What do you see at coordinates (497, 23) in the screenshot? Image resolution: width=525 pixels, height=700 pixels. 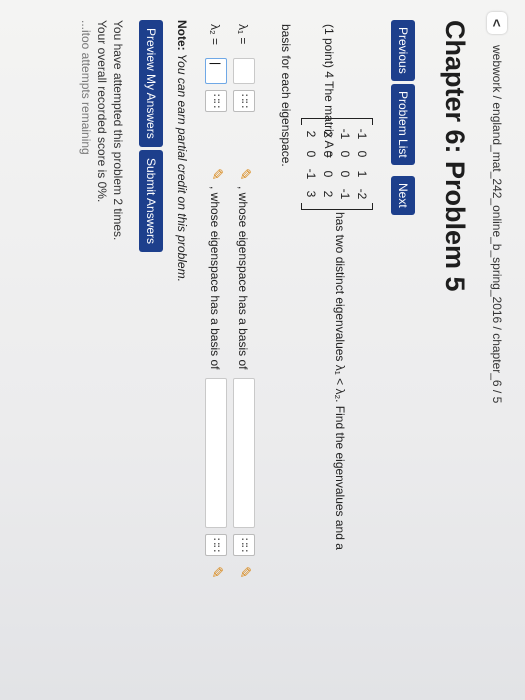 I see `back-button: <` at bounding box center [497, 23].